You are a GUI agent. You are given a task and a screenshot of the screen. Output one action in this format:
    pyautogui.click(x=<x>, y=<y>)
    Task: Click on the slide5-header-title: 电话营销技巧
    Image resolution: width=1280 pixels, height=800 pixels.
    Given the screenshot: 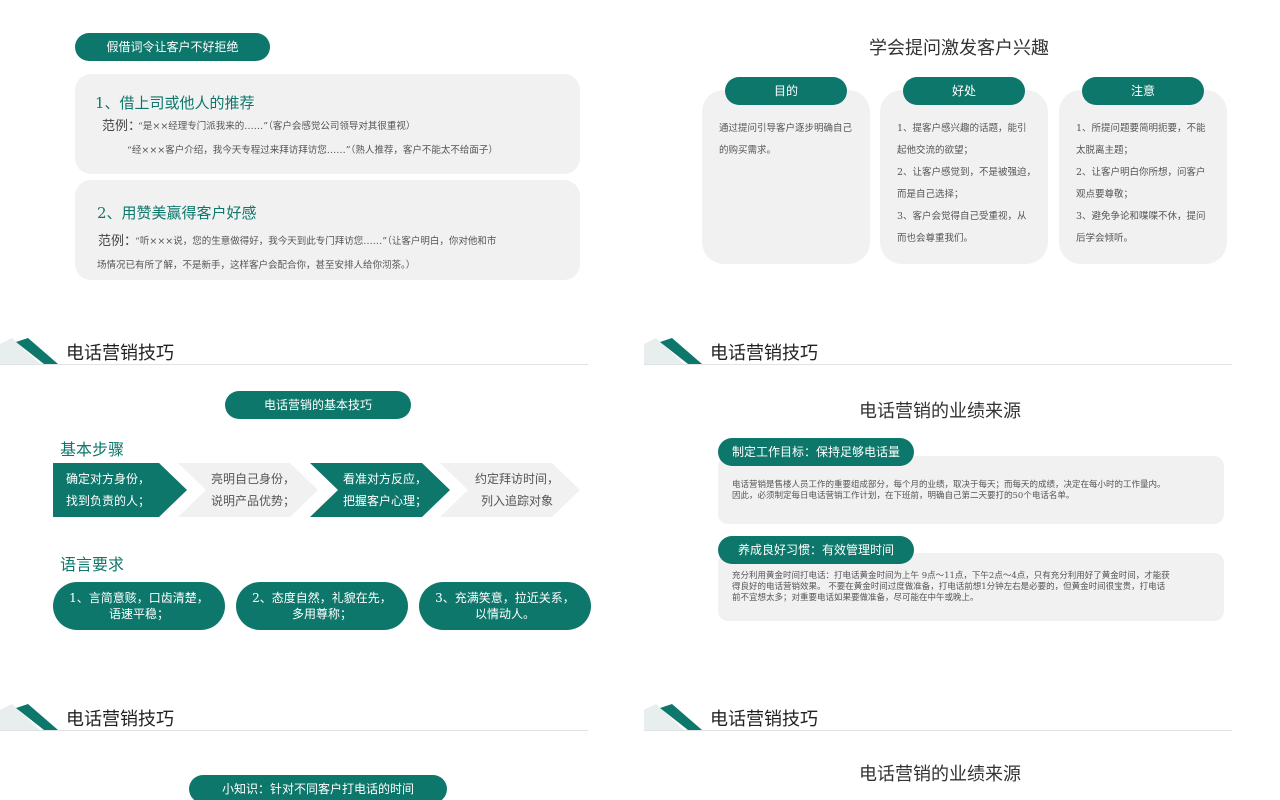 What is the action you would take?
    pyautogui.click(x=120, y=719)
    